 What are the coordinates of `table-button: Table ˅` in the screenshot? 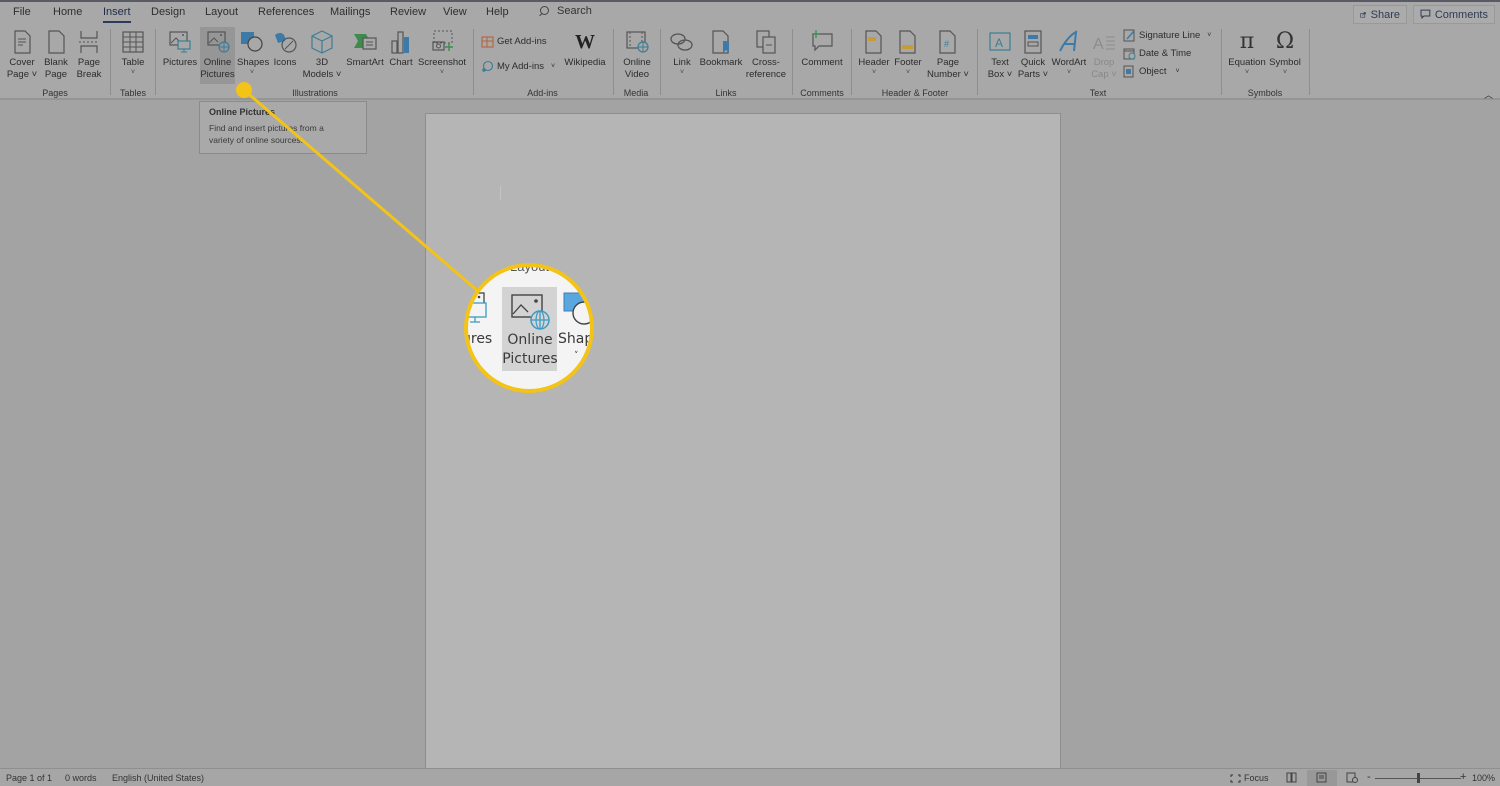 It's located at (133, 55).